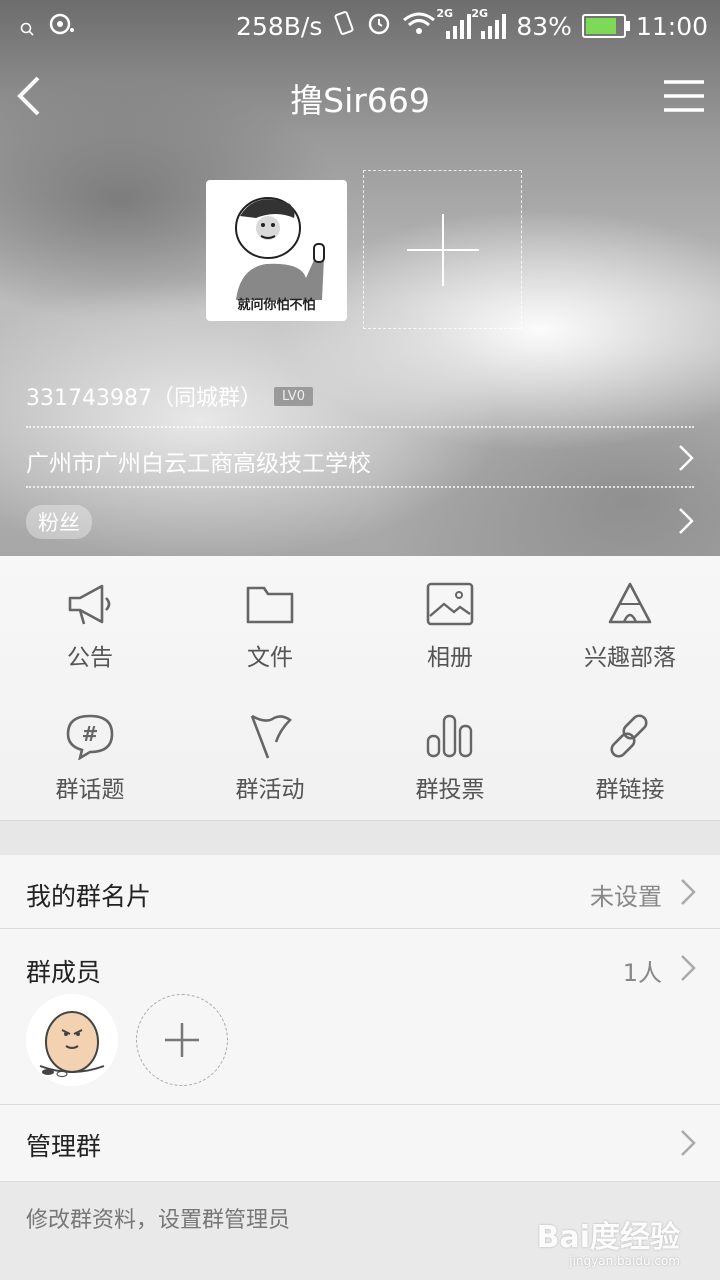 This screenshot has width=720, height=1280. I want to click on flag-icon, so click(271, 736).